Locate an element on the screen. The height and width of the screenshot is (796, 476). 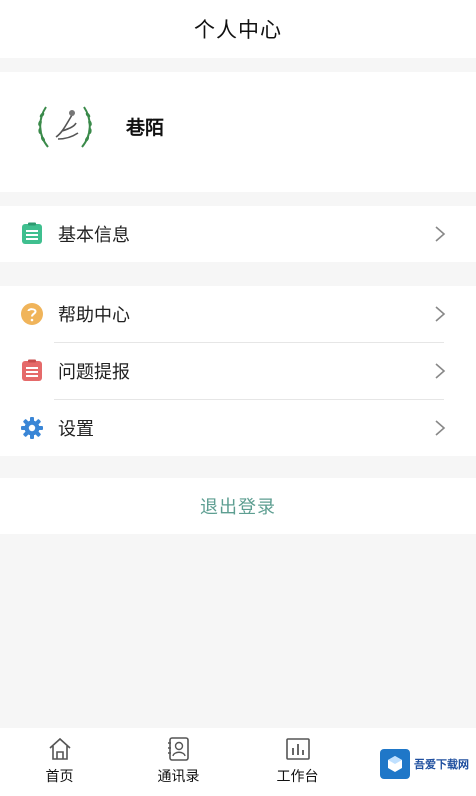
watermark-logo: 吾爱下载网 is located at coordinates (425, 764).